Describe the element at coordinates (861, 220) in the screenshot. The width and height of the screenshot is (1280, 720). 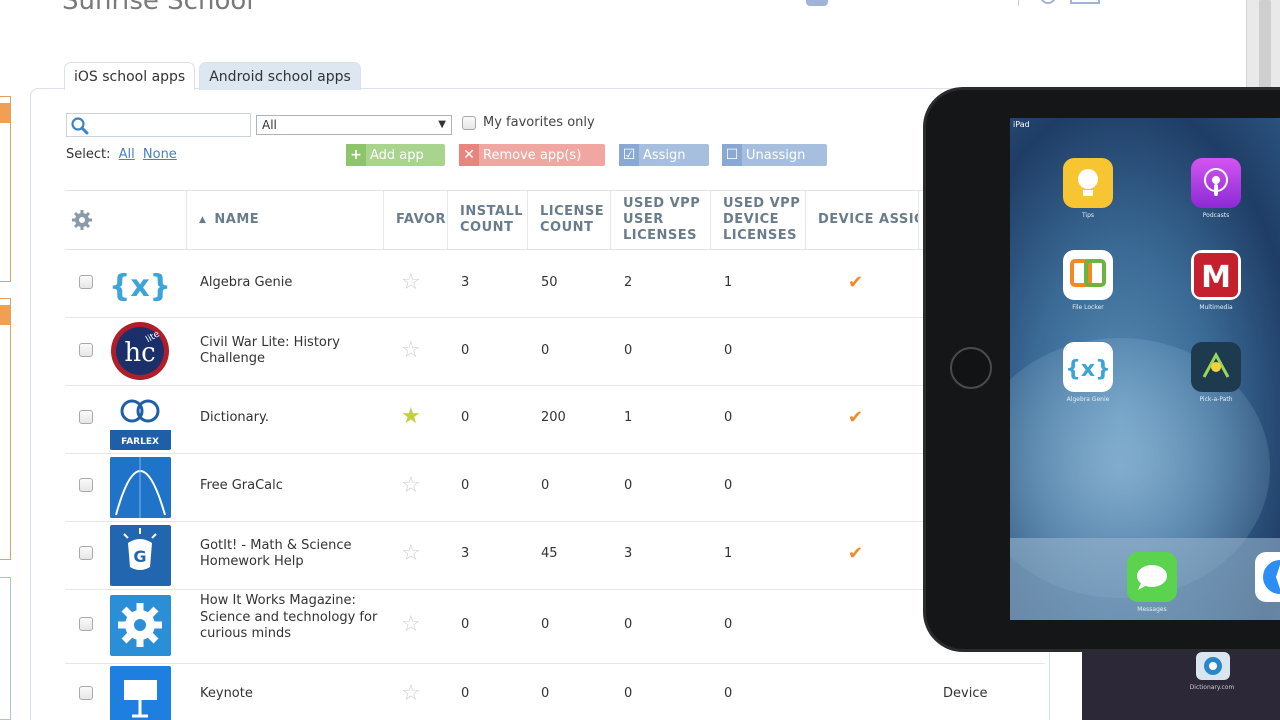
I see `column-device-assignable: DEVICE ASSIGNABLE` at that location.